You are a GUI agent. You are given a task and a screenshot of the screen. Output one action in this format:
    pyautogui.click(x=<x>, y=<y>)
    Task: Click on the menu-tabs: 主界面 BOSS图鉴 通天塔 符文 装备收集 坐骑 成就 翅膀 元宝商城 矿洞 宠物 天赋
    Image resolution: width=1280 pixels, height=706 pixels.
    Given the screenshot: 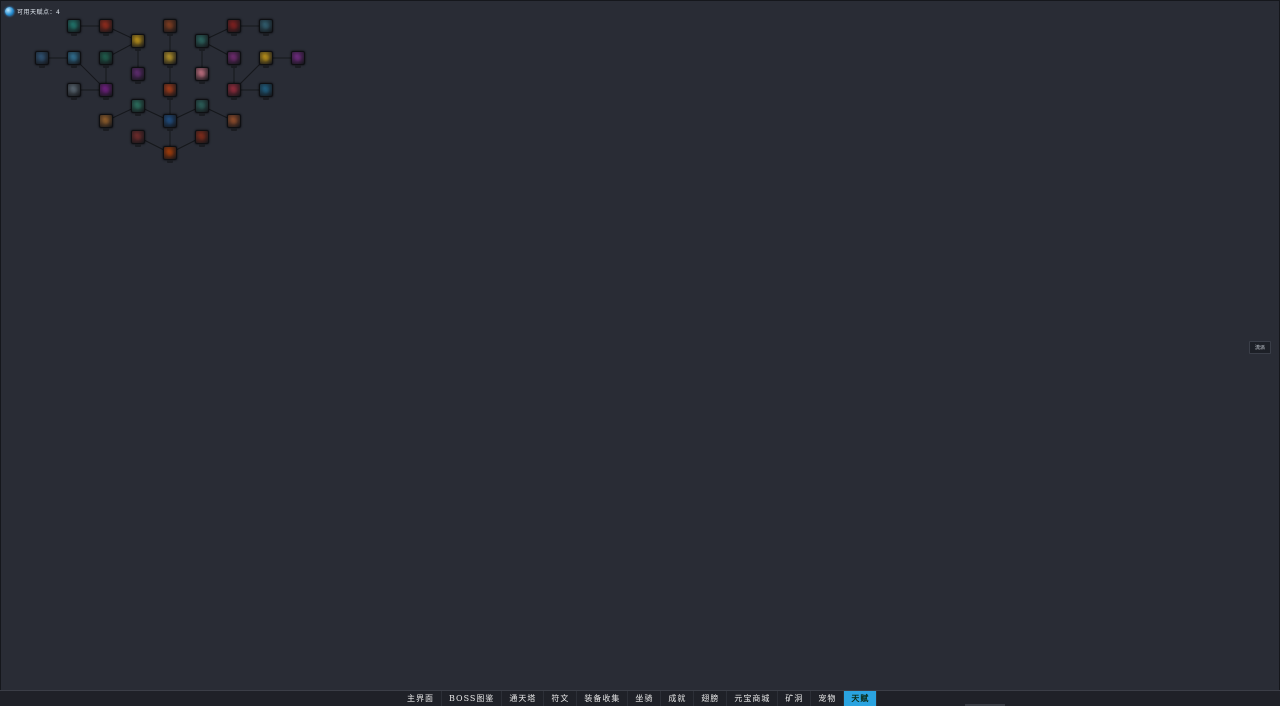 What is the action you would take?
    pyautogui.click(x=639, y=698)
    